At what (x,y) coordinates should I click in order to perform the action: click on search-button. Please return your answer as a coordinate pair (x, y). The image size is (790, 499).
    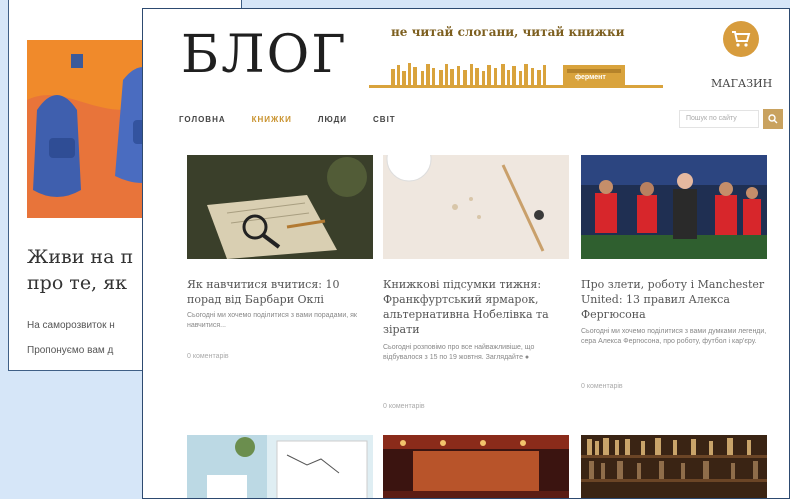
    Looking at the image, I should click on (773, 119).